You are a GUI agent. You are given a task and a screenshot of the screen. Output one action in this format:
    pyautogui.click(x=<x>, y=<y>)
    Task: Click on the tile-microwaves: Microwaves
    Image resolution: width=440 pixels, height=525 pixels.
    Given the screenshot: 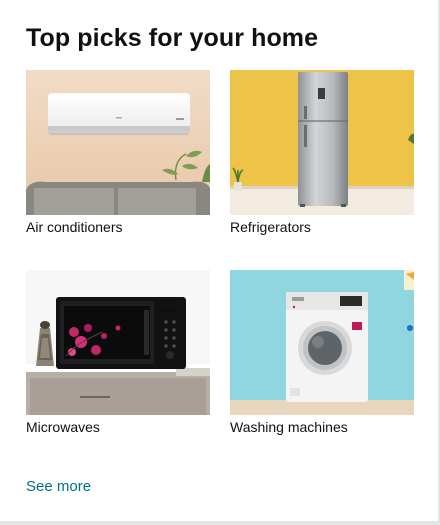 What is the action you would take?
    pyautogui.click(x=118, y=352)
    